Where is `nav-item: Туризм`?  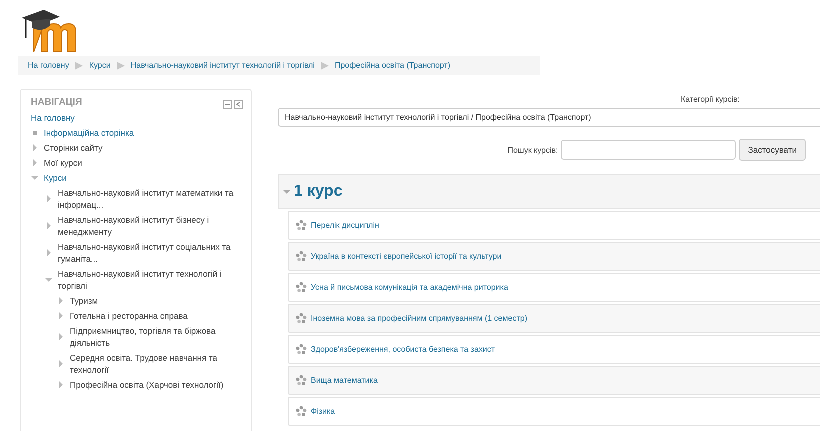 nav-item: Туризм is located at coordinates (84, 301).